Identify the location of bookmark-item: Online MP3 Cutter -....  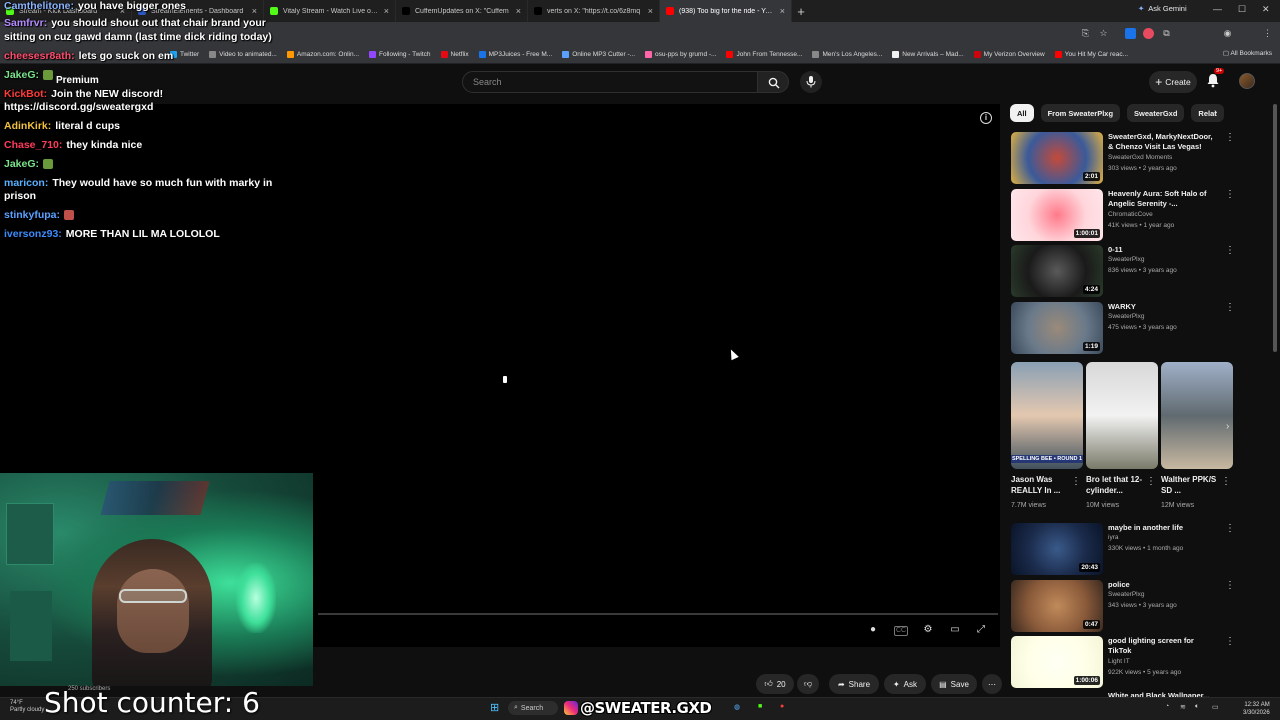
(598, 54).